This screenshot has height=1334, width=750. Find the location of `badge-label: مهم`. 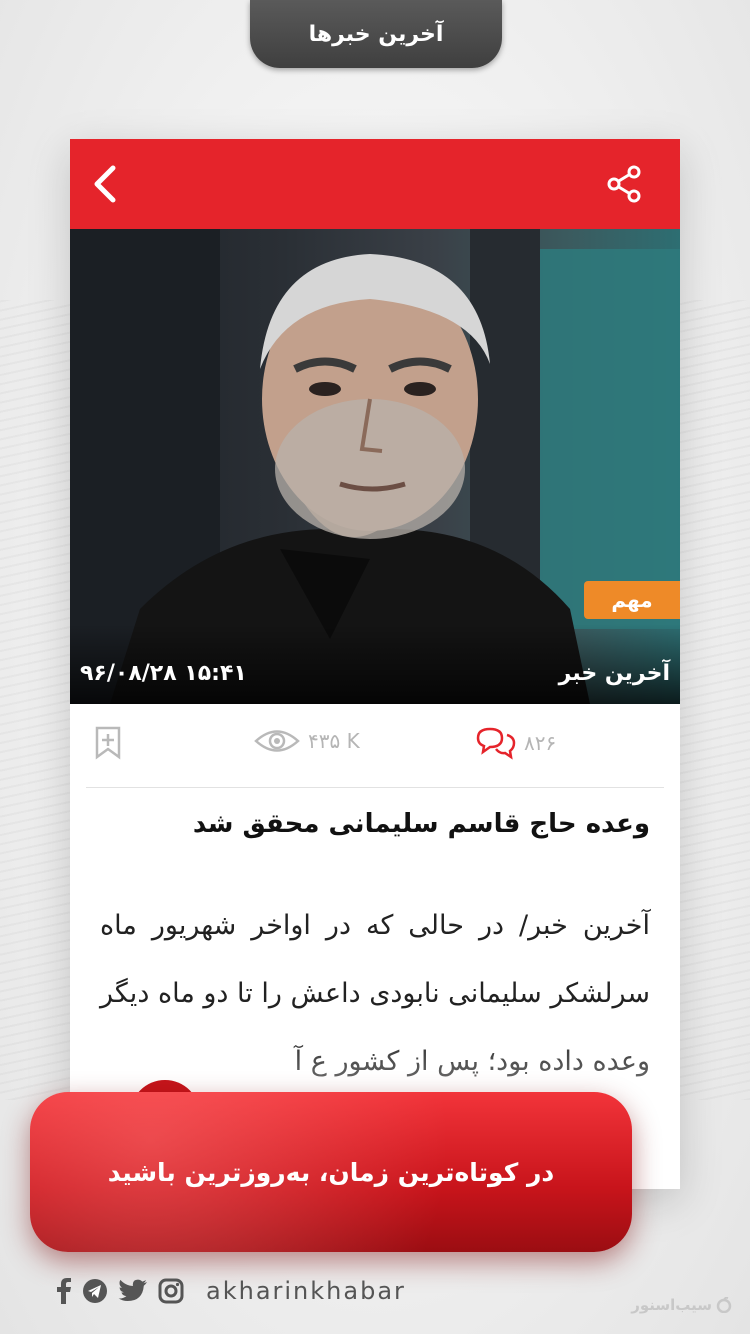

badge-label: مهم is located at coordinates (632, 600).